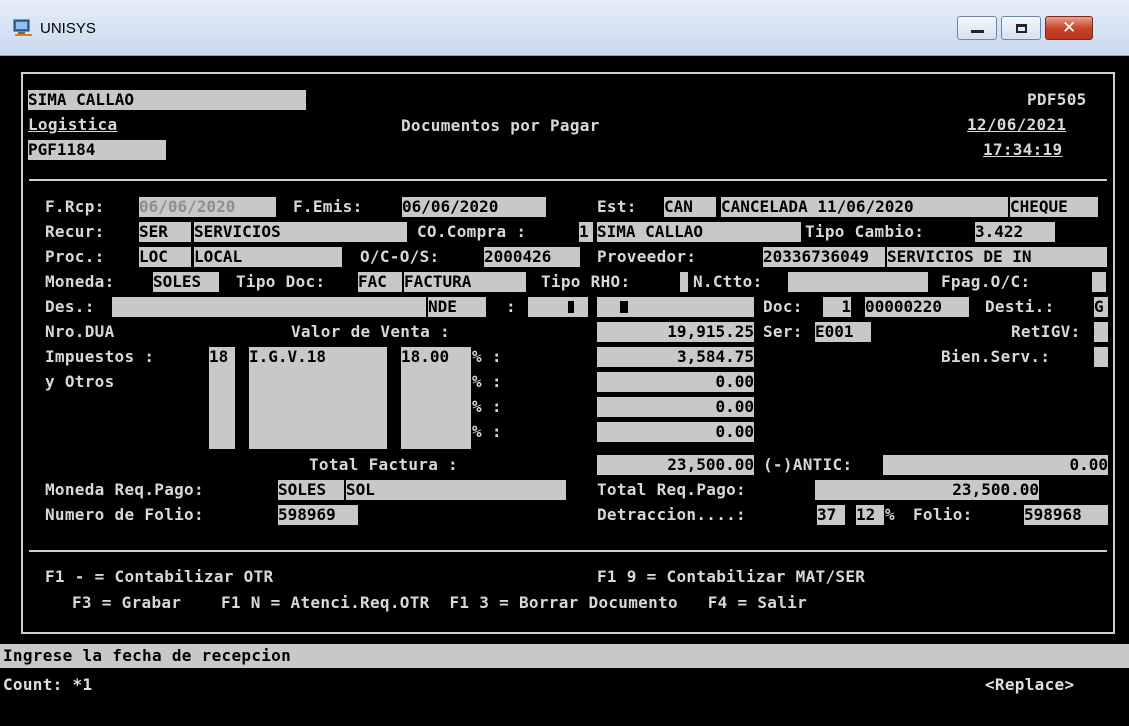 The image size is (1129, 726). I want to click on desti-field: G, so click(1101, 307).